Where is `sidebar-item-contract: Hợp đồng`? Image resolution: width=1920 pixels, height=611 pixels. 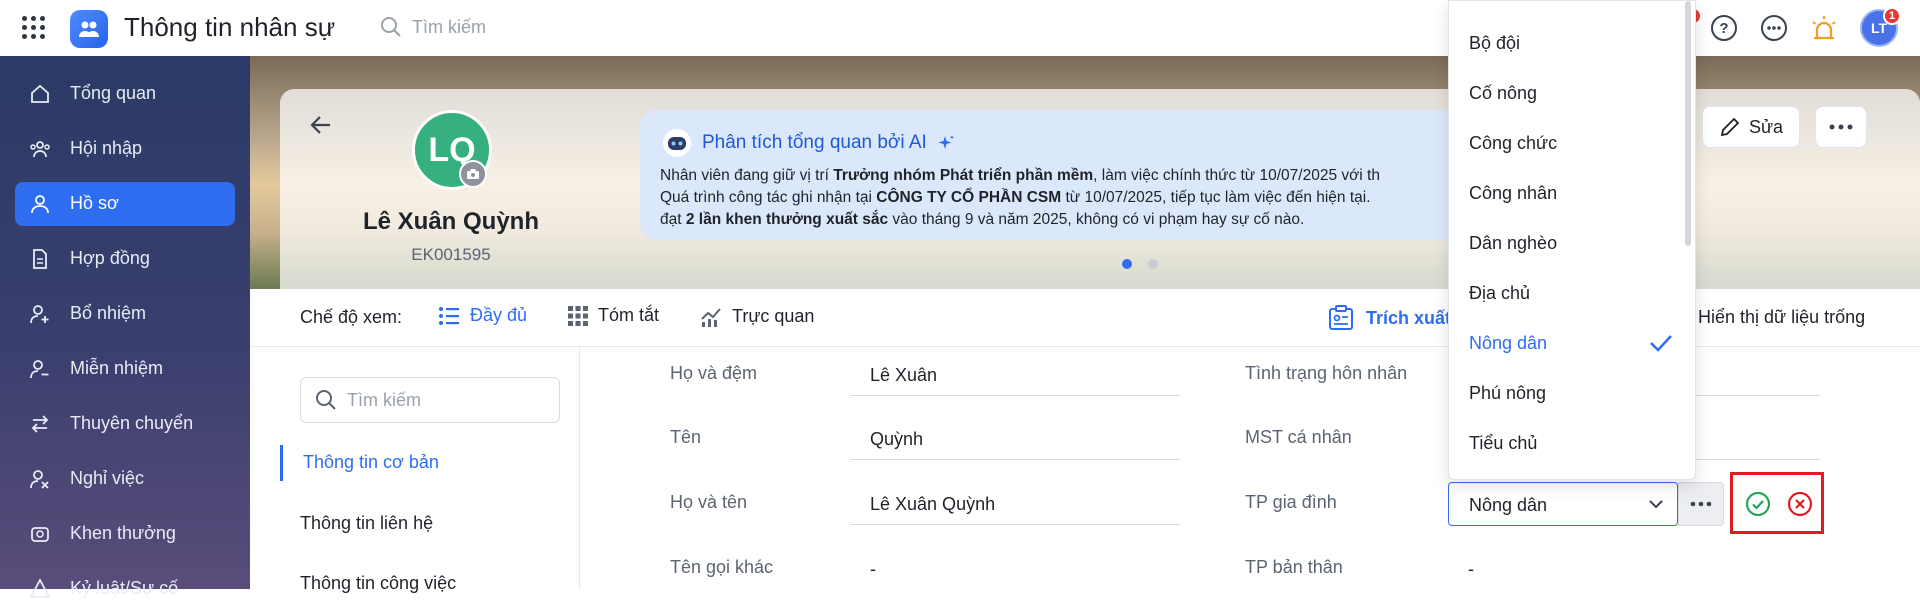 sidebar-item-contract: Hợp đồng is located at coordinates (125, 259).